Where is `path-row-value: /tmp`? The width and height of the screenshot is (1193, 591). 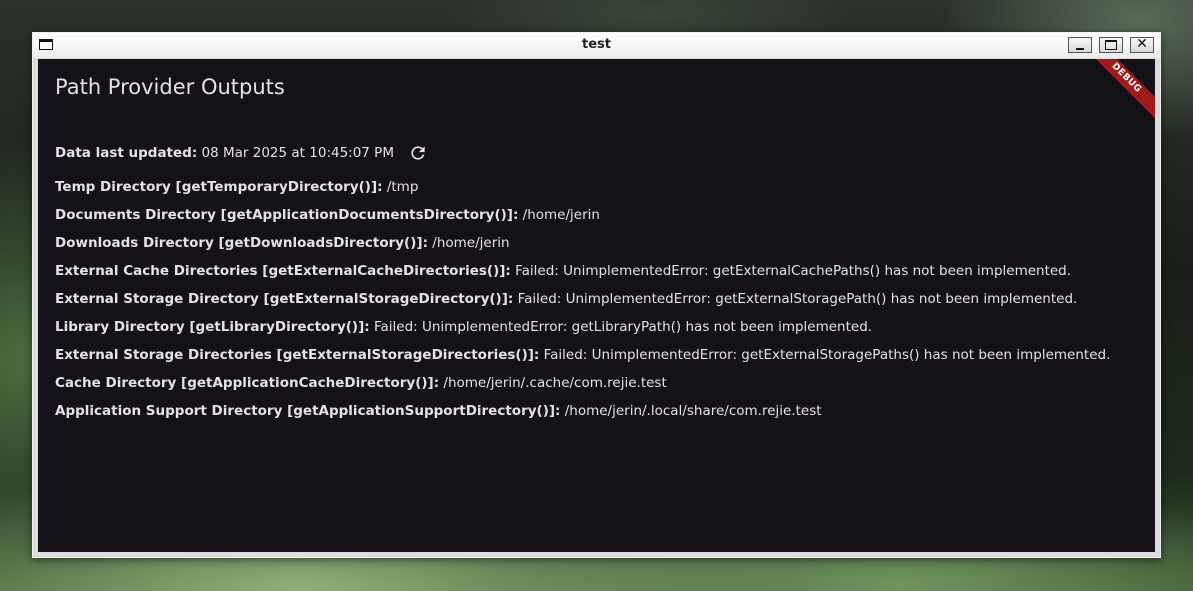 path-row-value: /tmp is located at coordinates (400, 187).